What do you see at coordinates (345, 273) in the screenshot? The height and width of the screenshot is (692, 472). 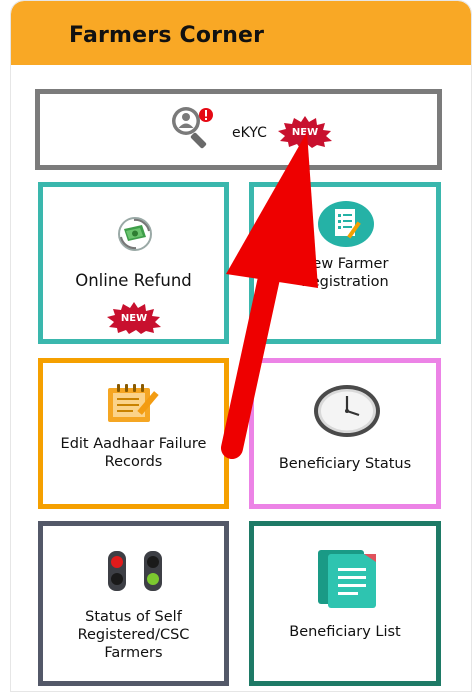 I see `new-farmer-label: New Farmer Registration` at bounding box center [345, 273].